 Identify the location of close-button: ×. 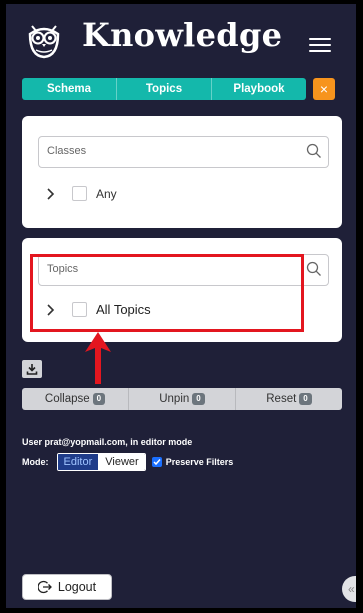
(324, 89).